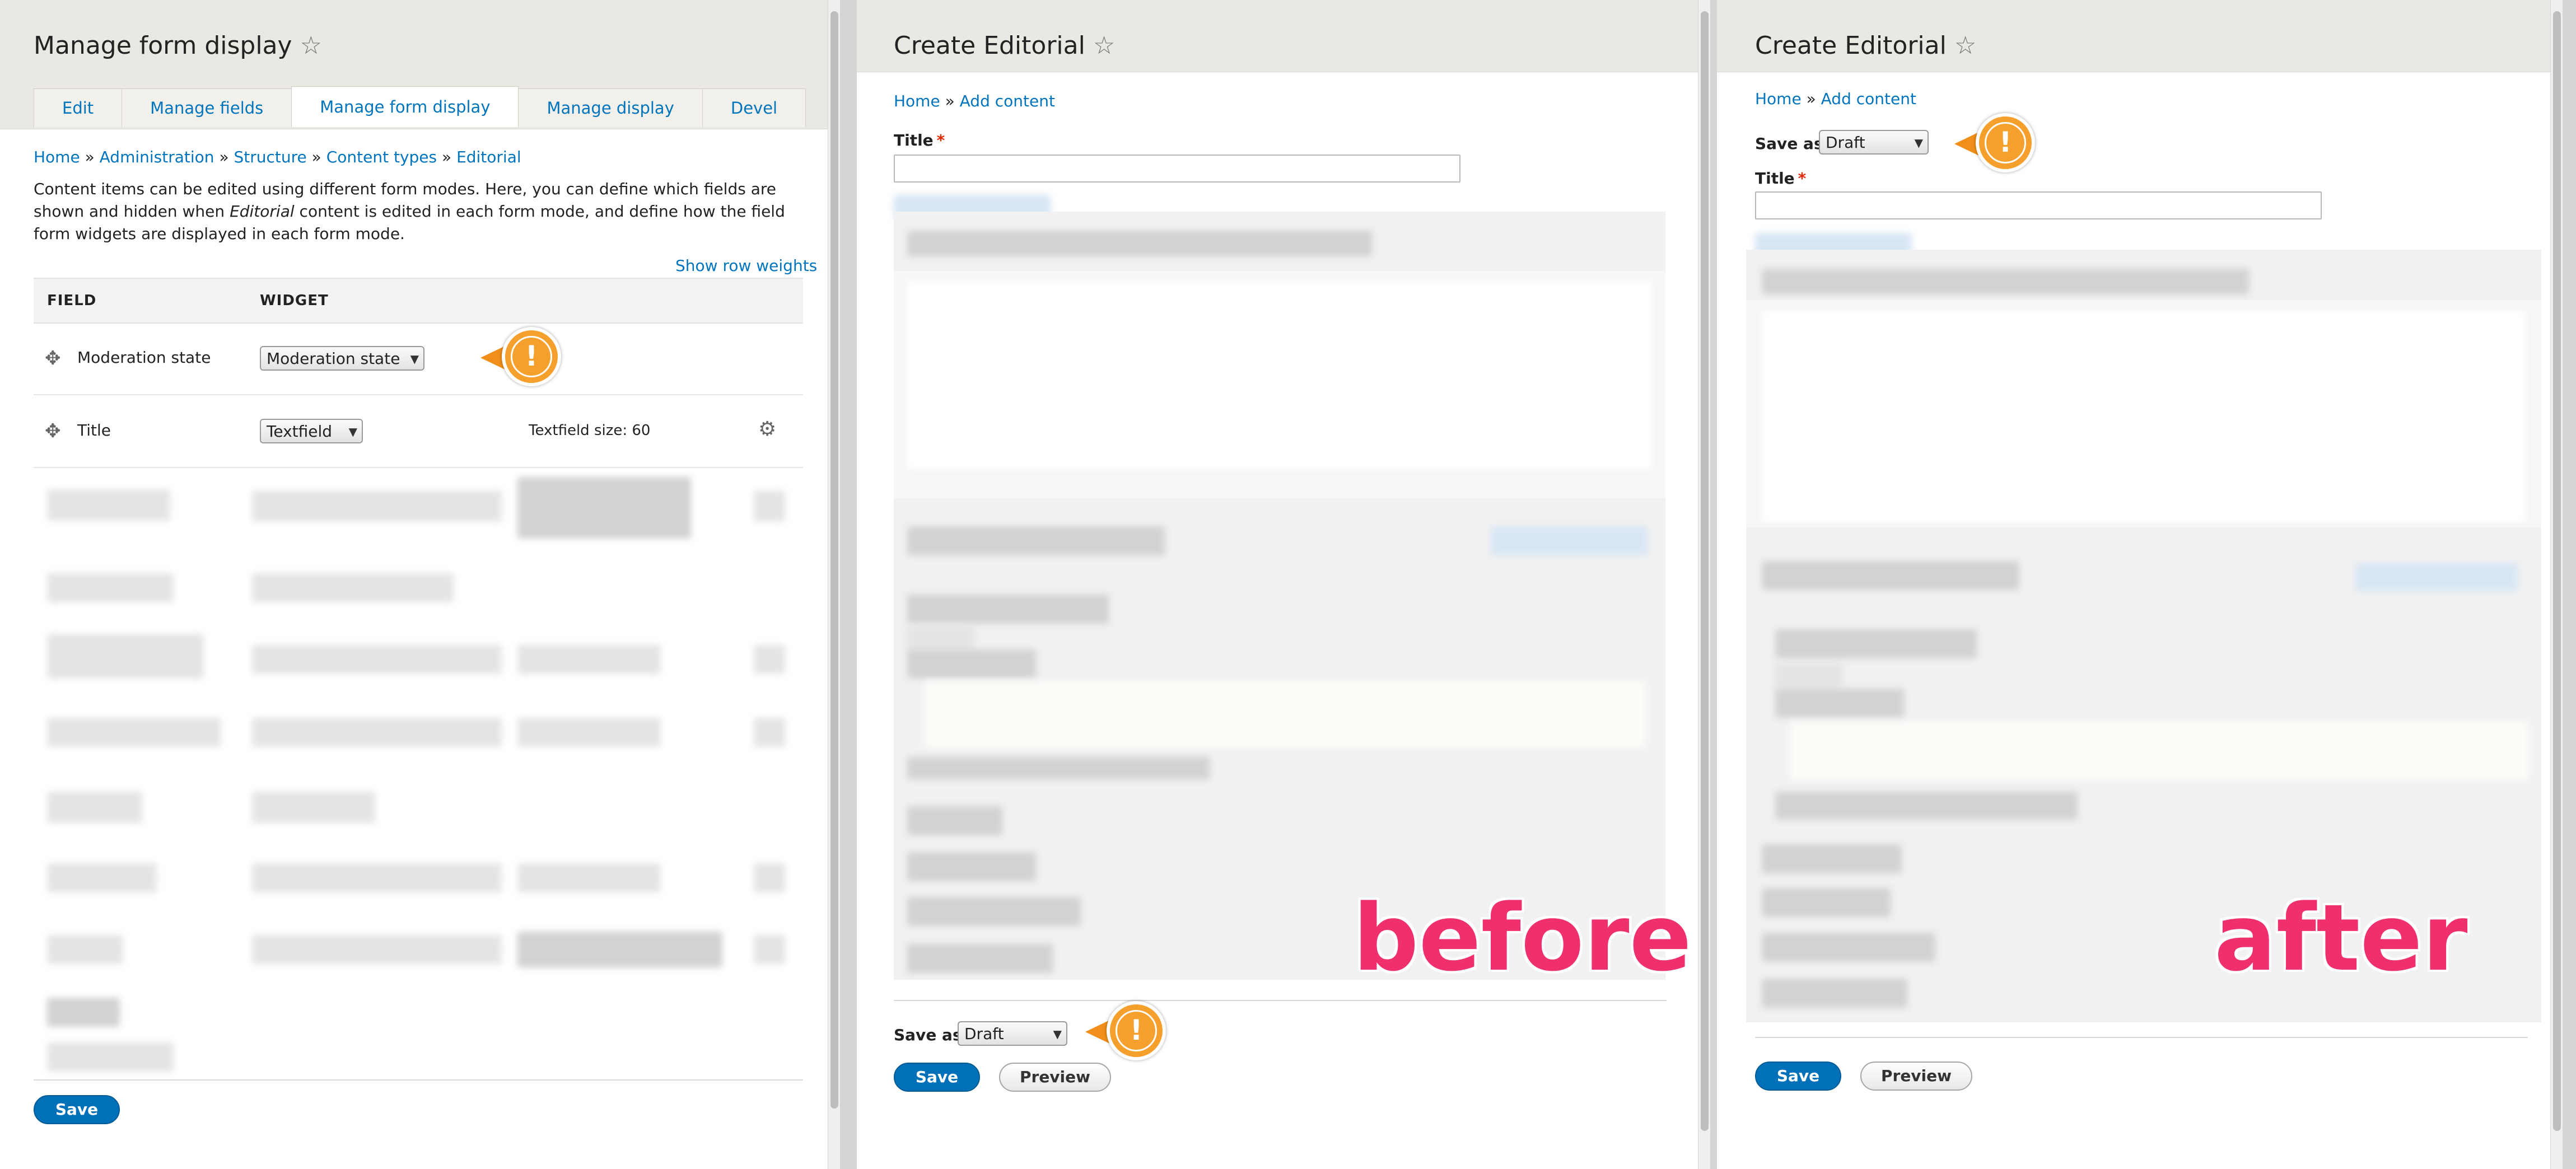 This screenshot has height=1169, width=2576. I want to click on page-title: Manage form display ☆, so click(179, 45).